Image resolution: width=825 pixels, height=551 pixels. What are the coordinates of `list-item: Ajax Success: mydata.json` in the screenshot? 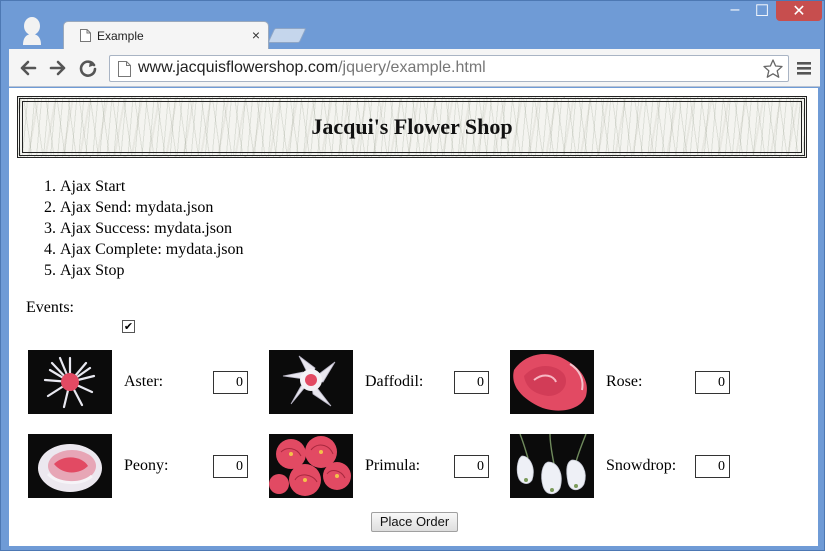 It's located at (152, 228).